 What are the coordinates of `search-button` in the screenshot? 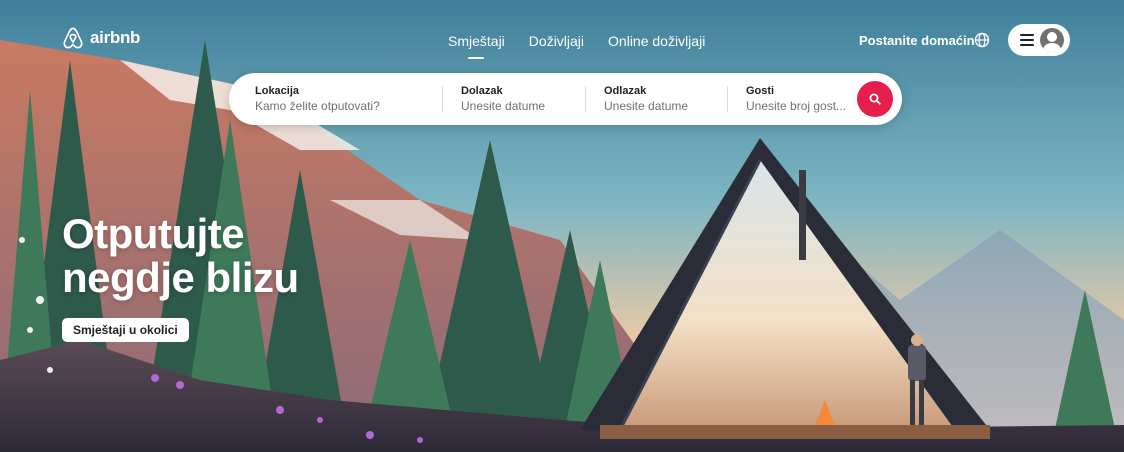 It's located at (875, 99).